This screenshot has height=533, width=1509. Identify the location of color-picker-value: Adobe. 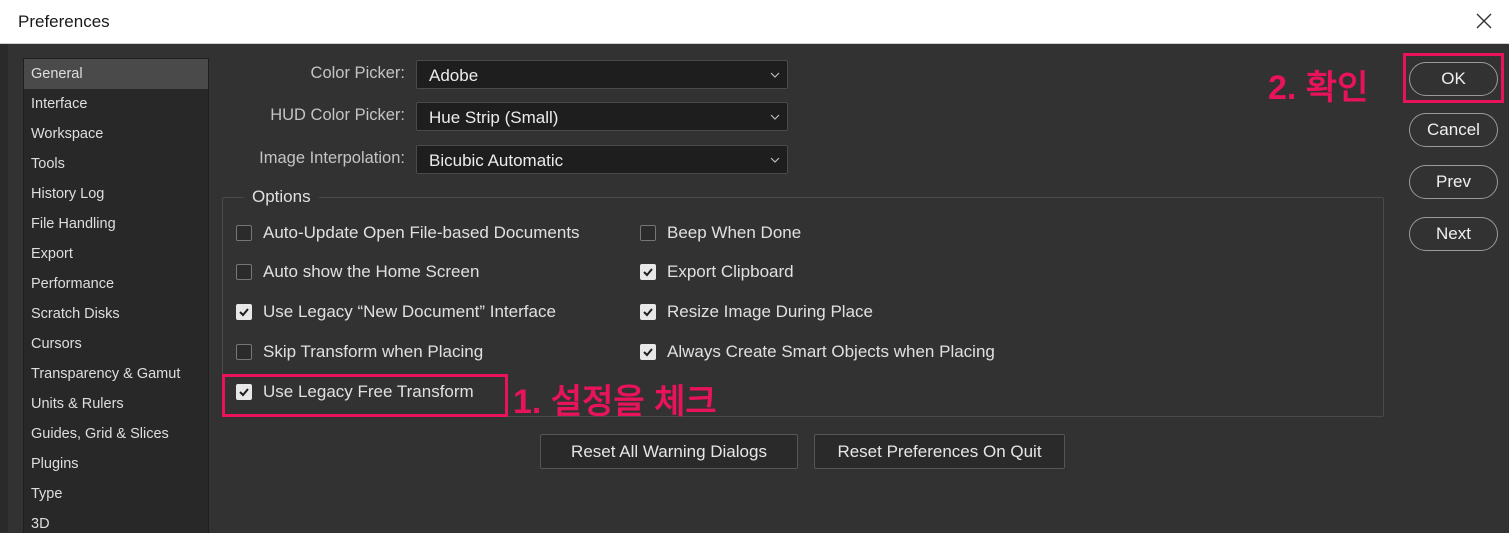
(454, 75).